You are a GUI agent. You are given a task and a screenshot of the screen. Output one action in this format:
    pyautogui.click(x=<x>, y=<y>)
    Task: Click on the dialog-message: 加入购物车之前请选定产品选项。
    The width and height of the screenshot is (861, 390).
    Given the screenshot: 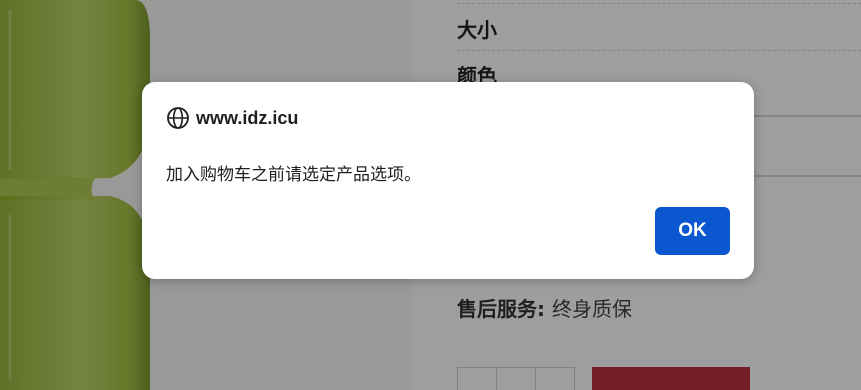 What is the action you would take?
    pyautogui.click(x=293, y=175)
    